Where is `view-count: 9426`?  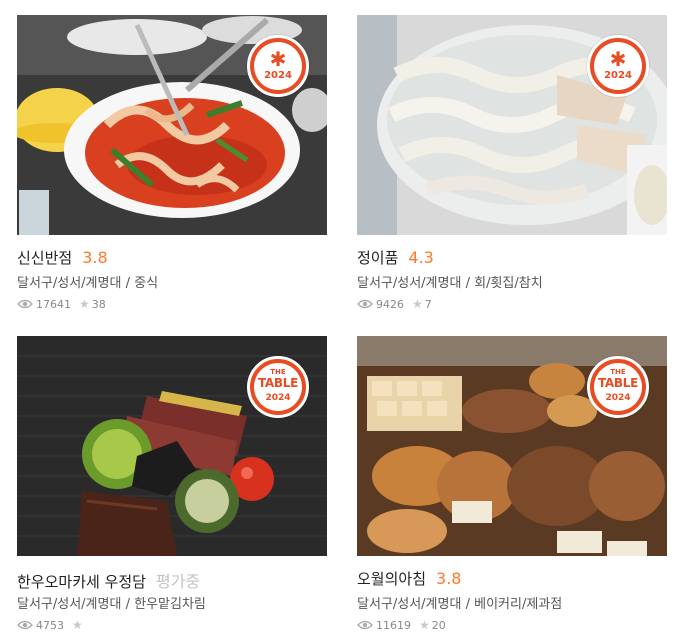 view-count: 9426 is located at coordinates (390, 304).